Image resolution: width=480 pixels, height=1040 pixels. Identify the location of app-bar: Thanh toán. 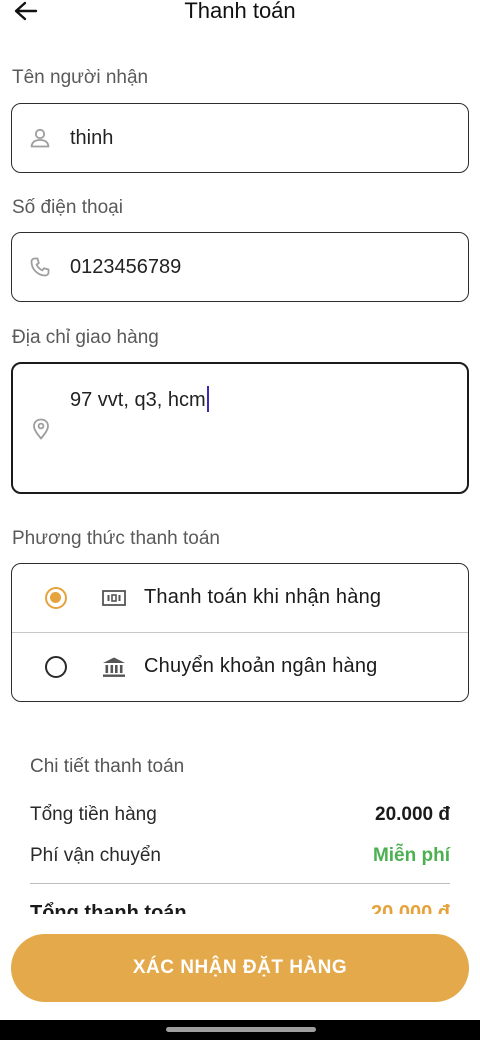
(240, 13).